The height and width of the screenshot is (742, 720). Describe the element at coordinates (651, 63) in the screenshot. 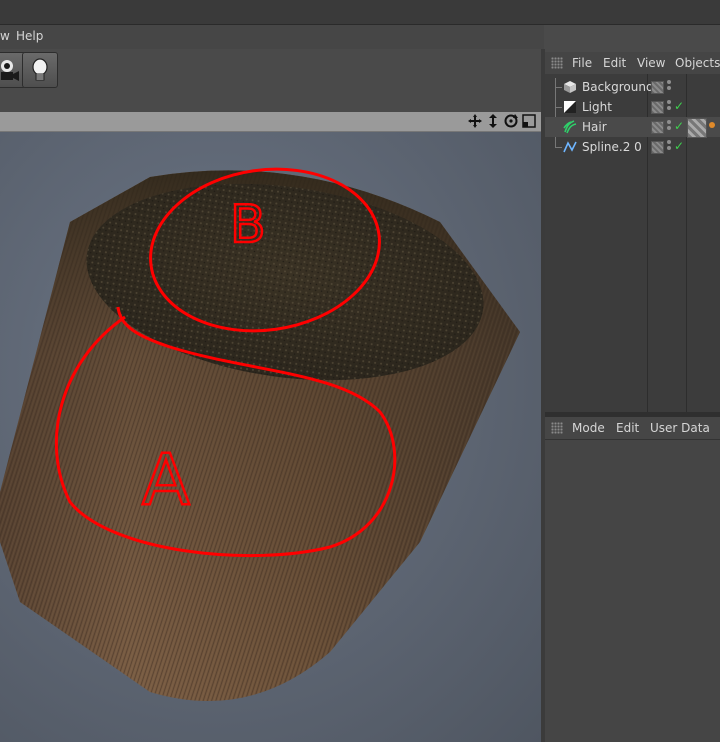

I see `om-menu-view: View` at that location.